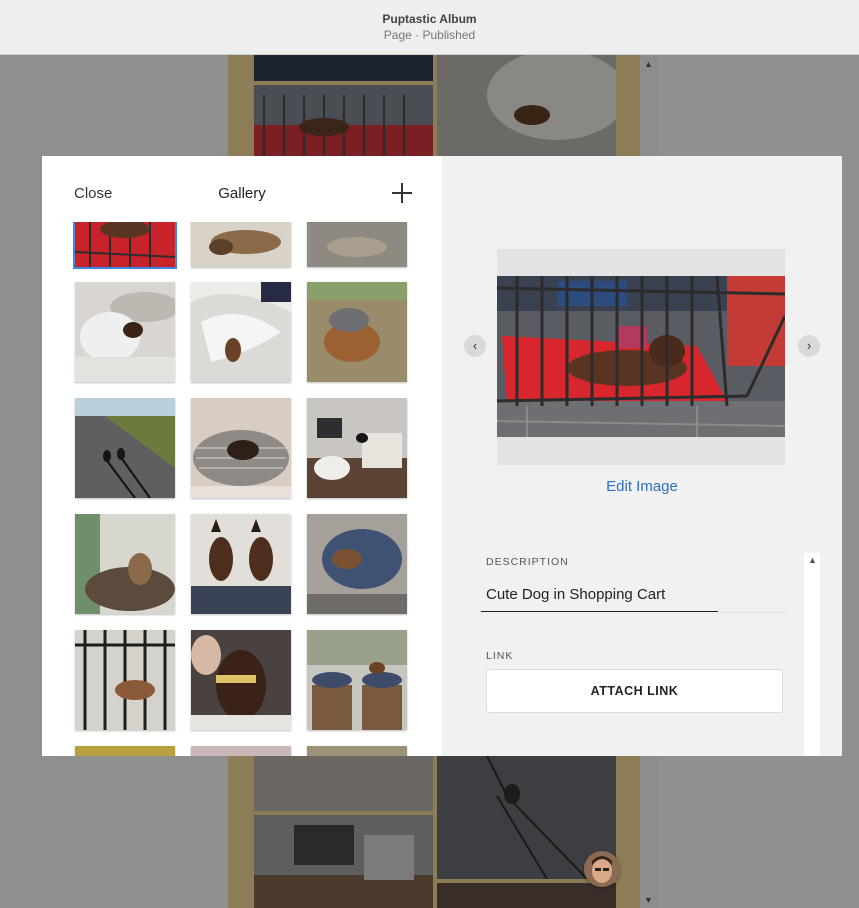 This screenshot has width=859, height=908. I want to click on page-header: Puptastic Album Page · Published, so click(429, 27).